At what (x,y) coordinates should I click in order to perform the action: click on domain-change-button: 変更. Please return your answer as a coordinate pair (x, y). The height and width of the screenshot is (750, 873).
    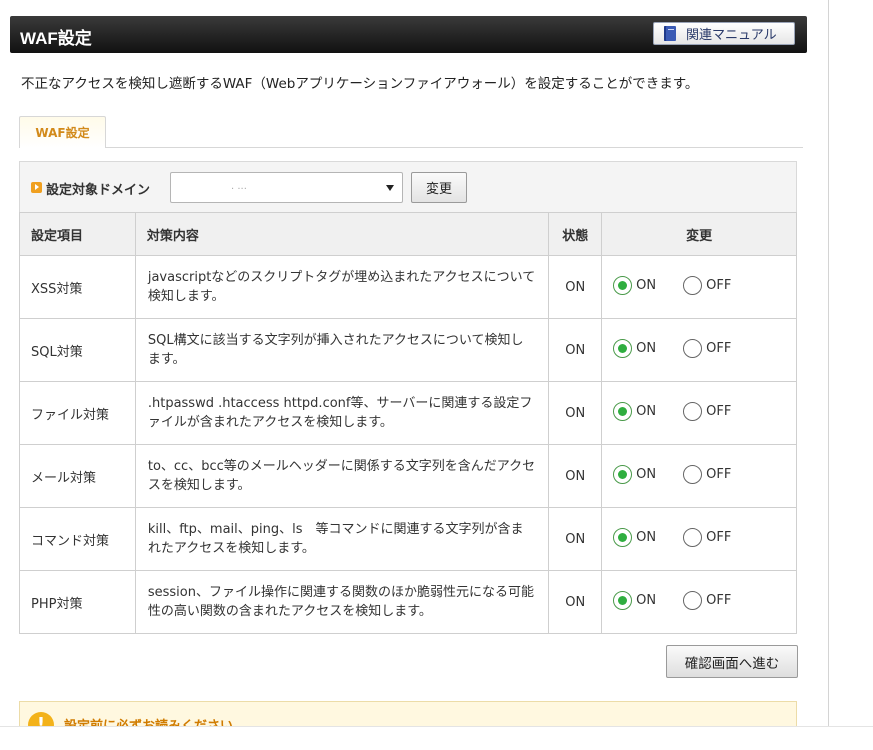
    Looking at the image, I should click on (439, 187).